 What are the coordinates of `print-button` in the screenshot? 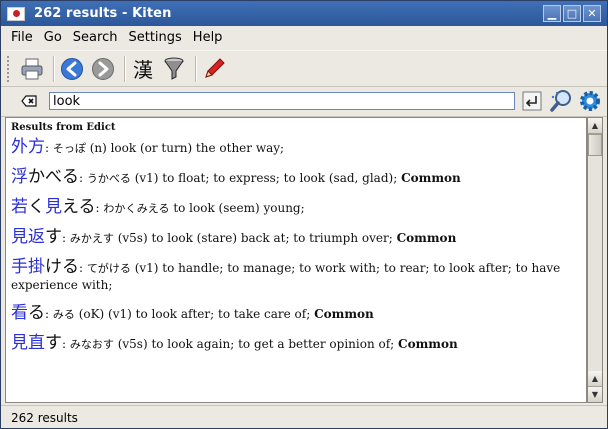 It's located at (32, 69).